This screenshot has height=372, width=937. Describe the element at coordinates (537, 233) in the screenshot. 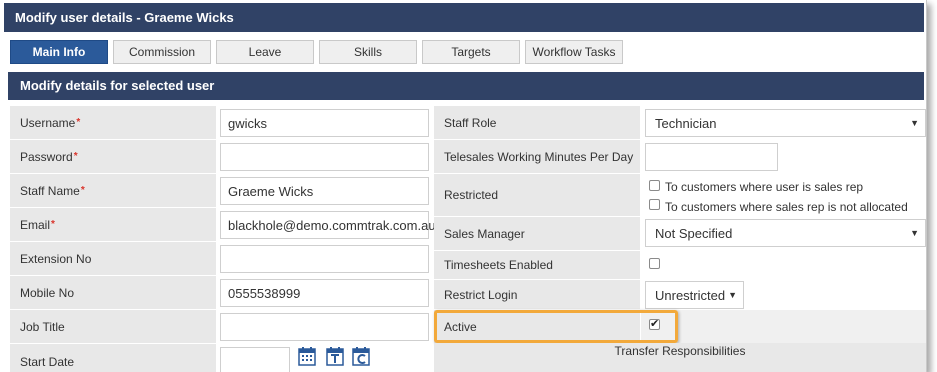

I see `sales-manager-label: Sales Manager` at that location.